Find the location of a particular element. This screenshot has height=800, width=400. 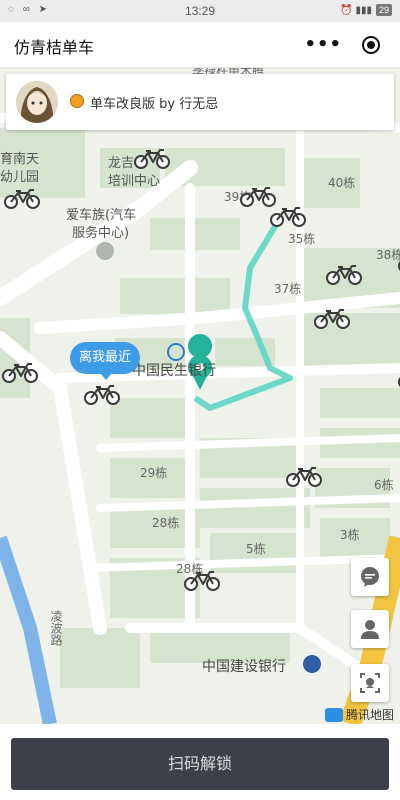

locate-icon is located at coordinates (370, 683).